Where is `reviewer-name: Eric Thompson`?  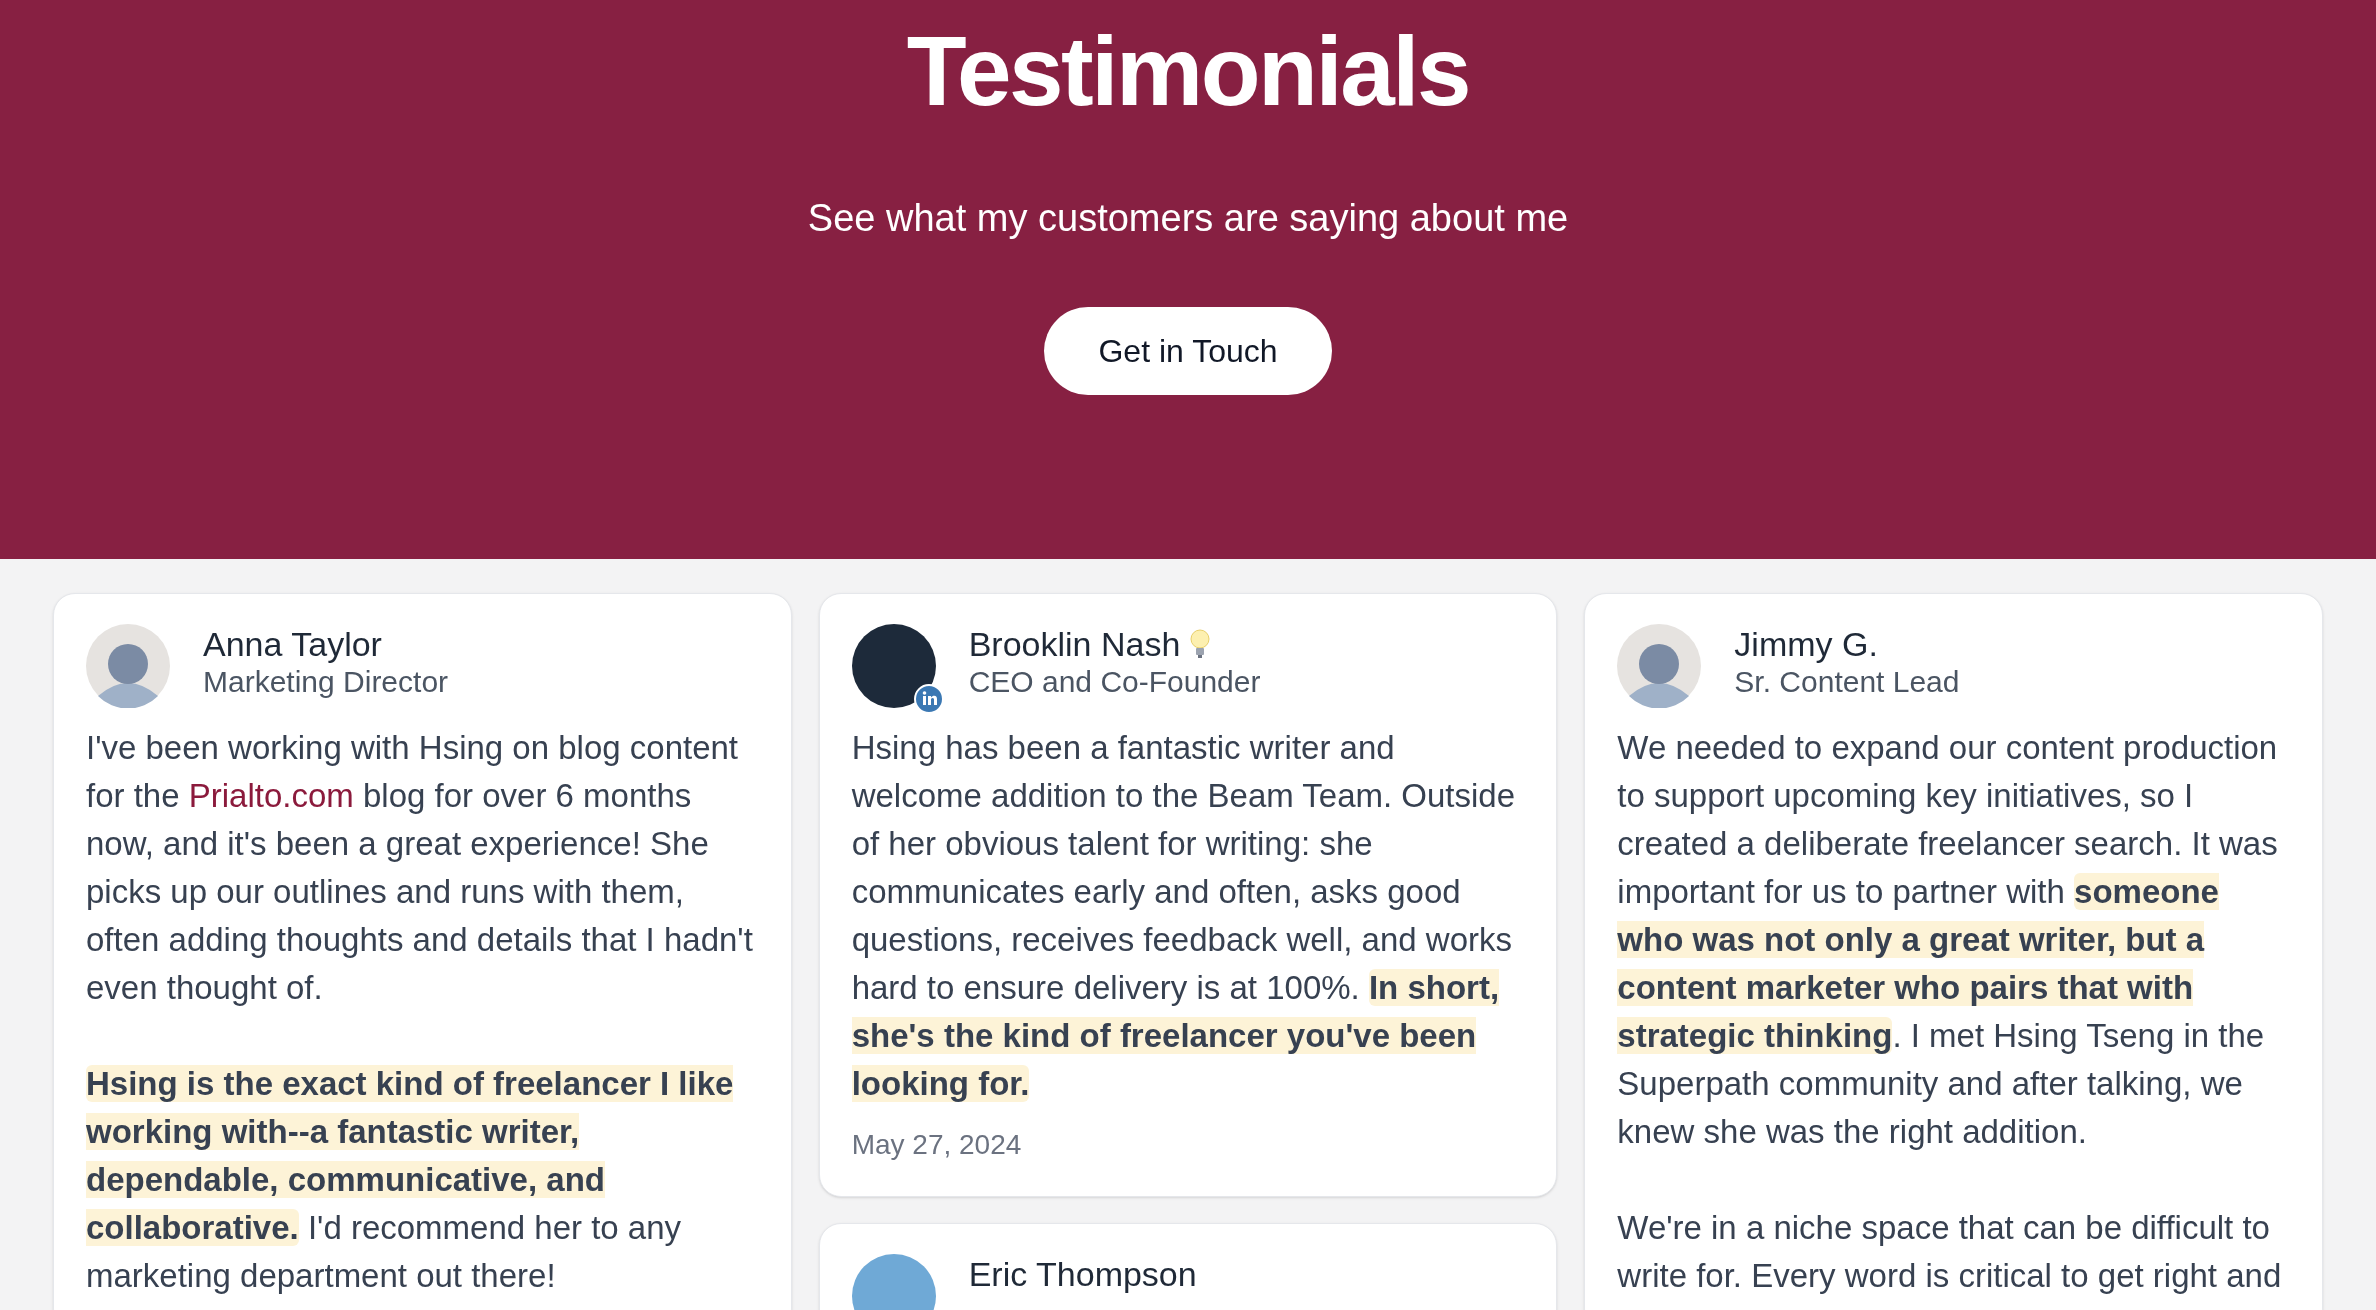
reviewer-name: Eric Thompson is located at coordinates (1082, 1274).